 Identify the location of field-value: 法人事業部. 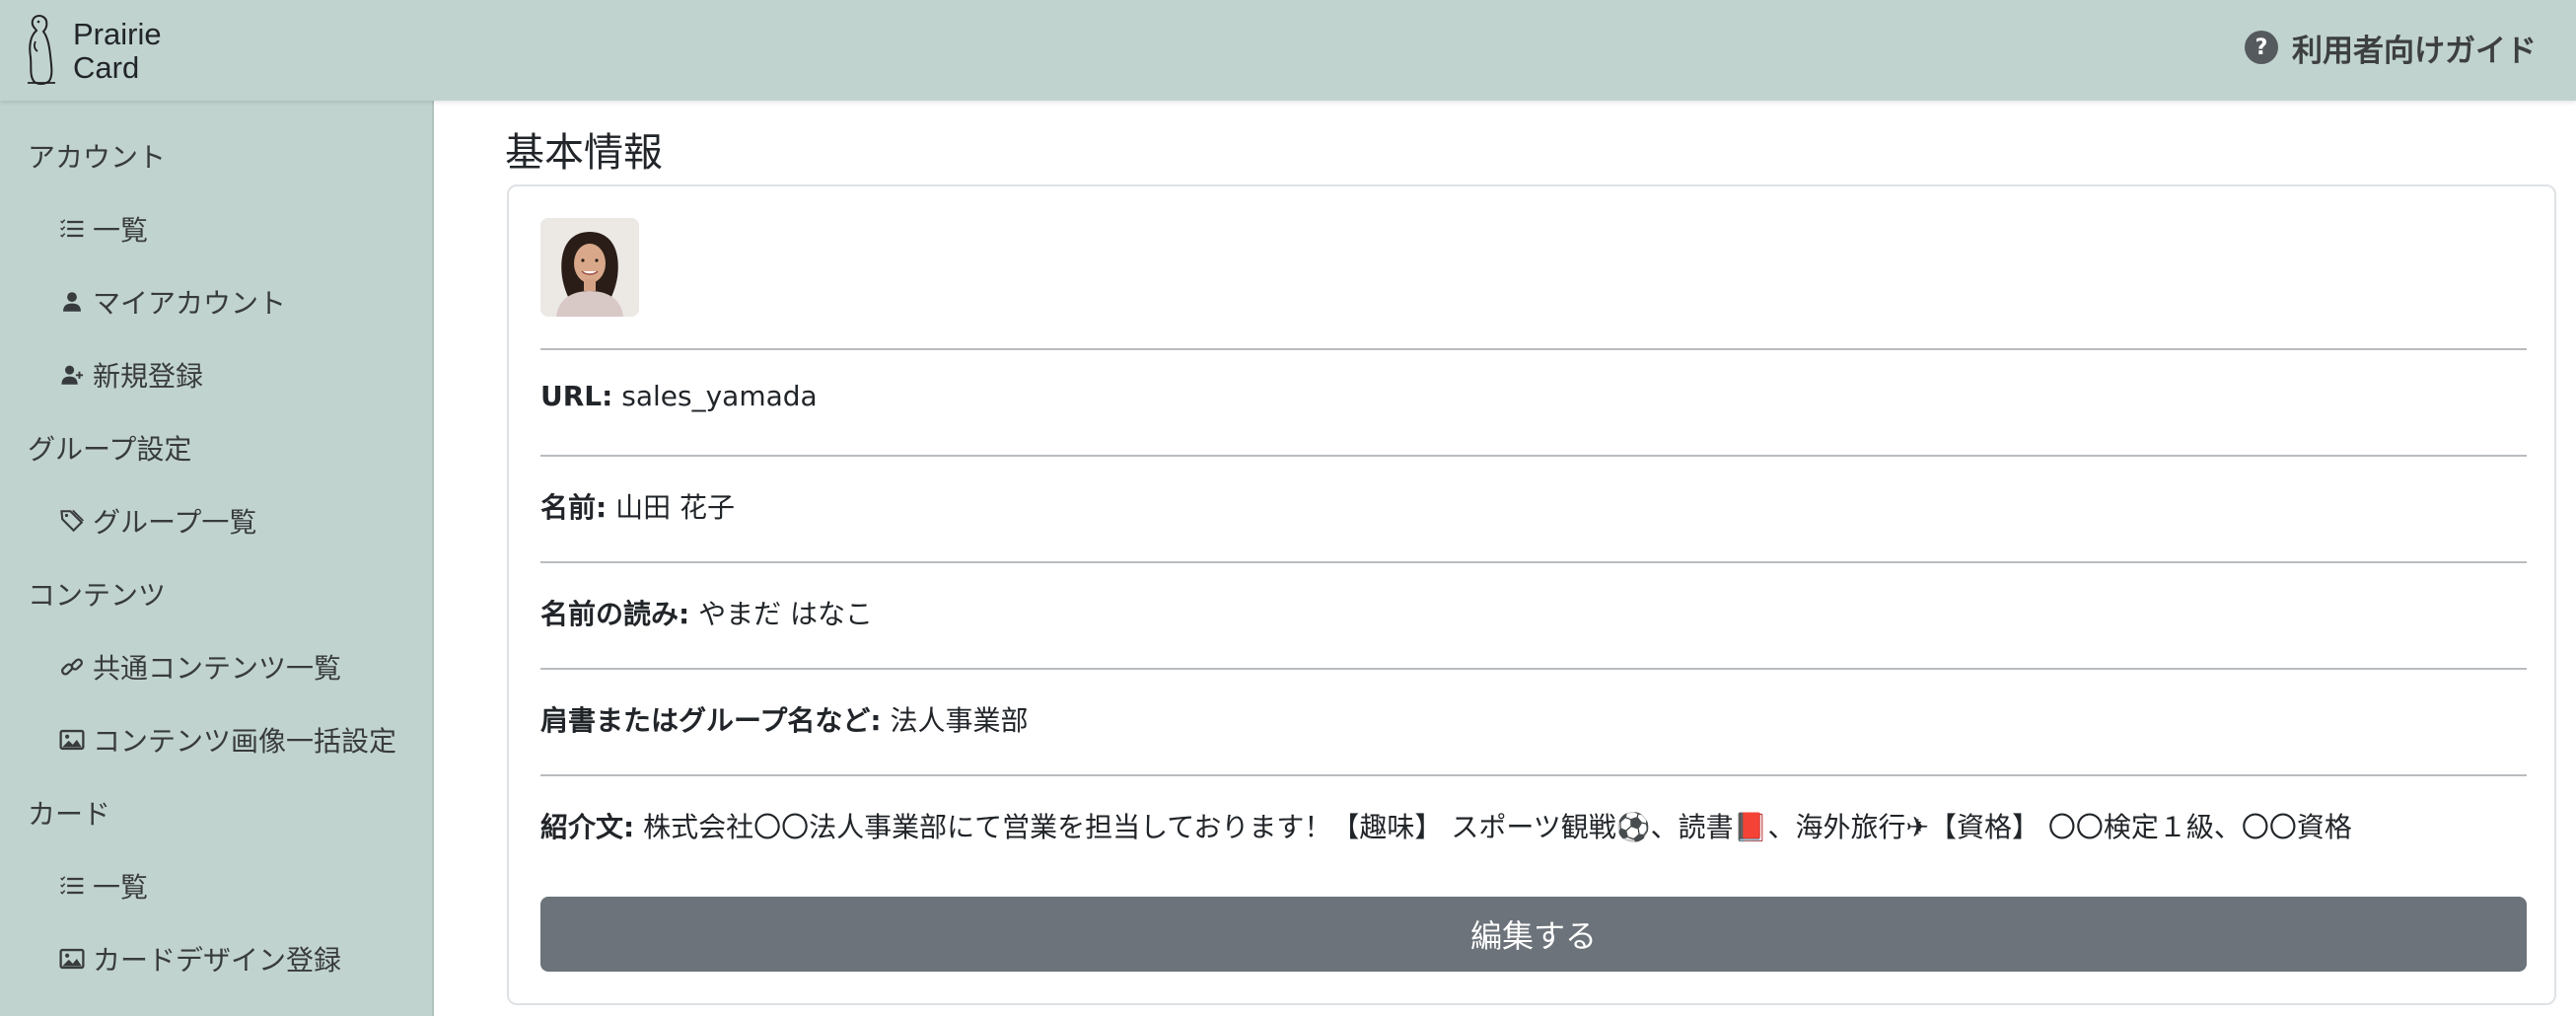
(959, 720).